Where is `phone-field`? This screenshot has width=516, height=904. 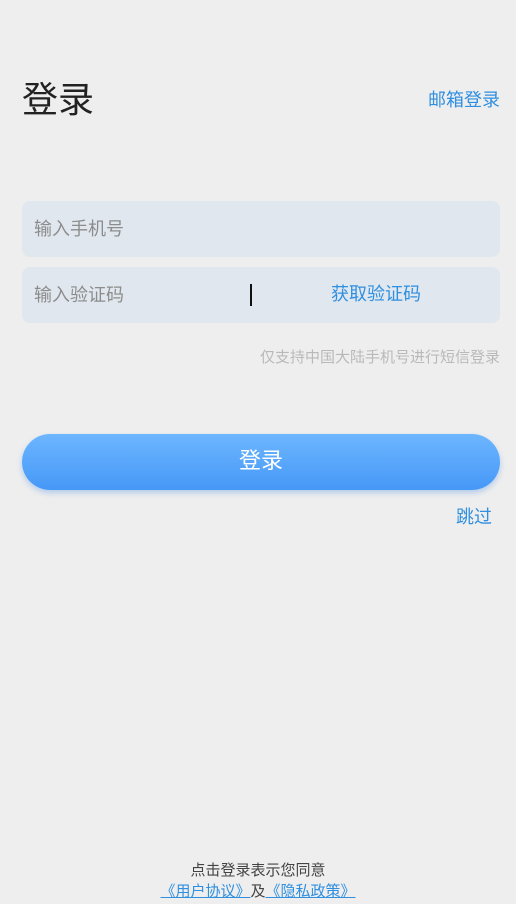 phone-field is located at coordinates (261, 229).